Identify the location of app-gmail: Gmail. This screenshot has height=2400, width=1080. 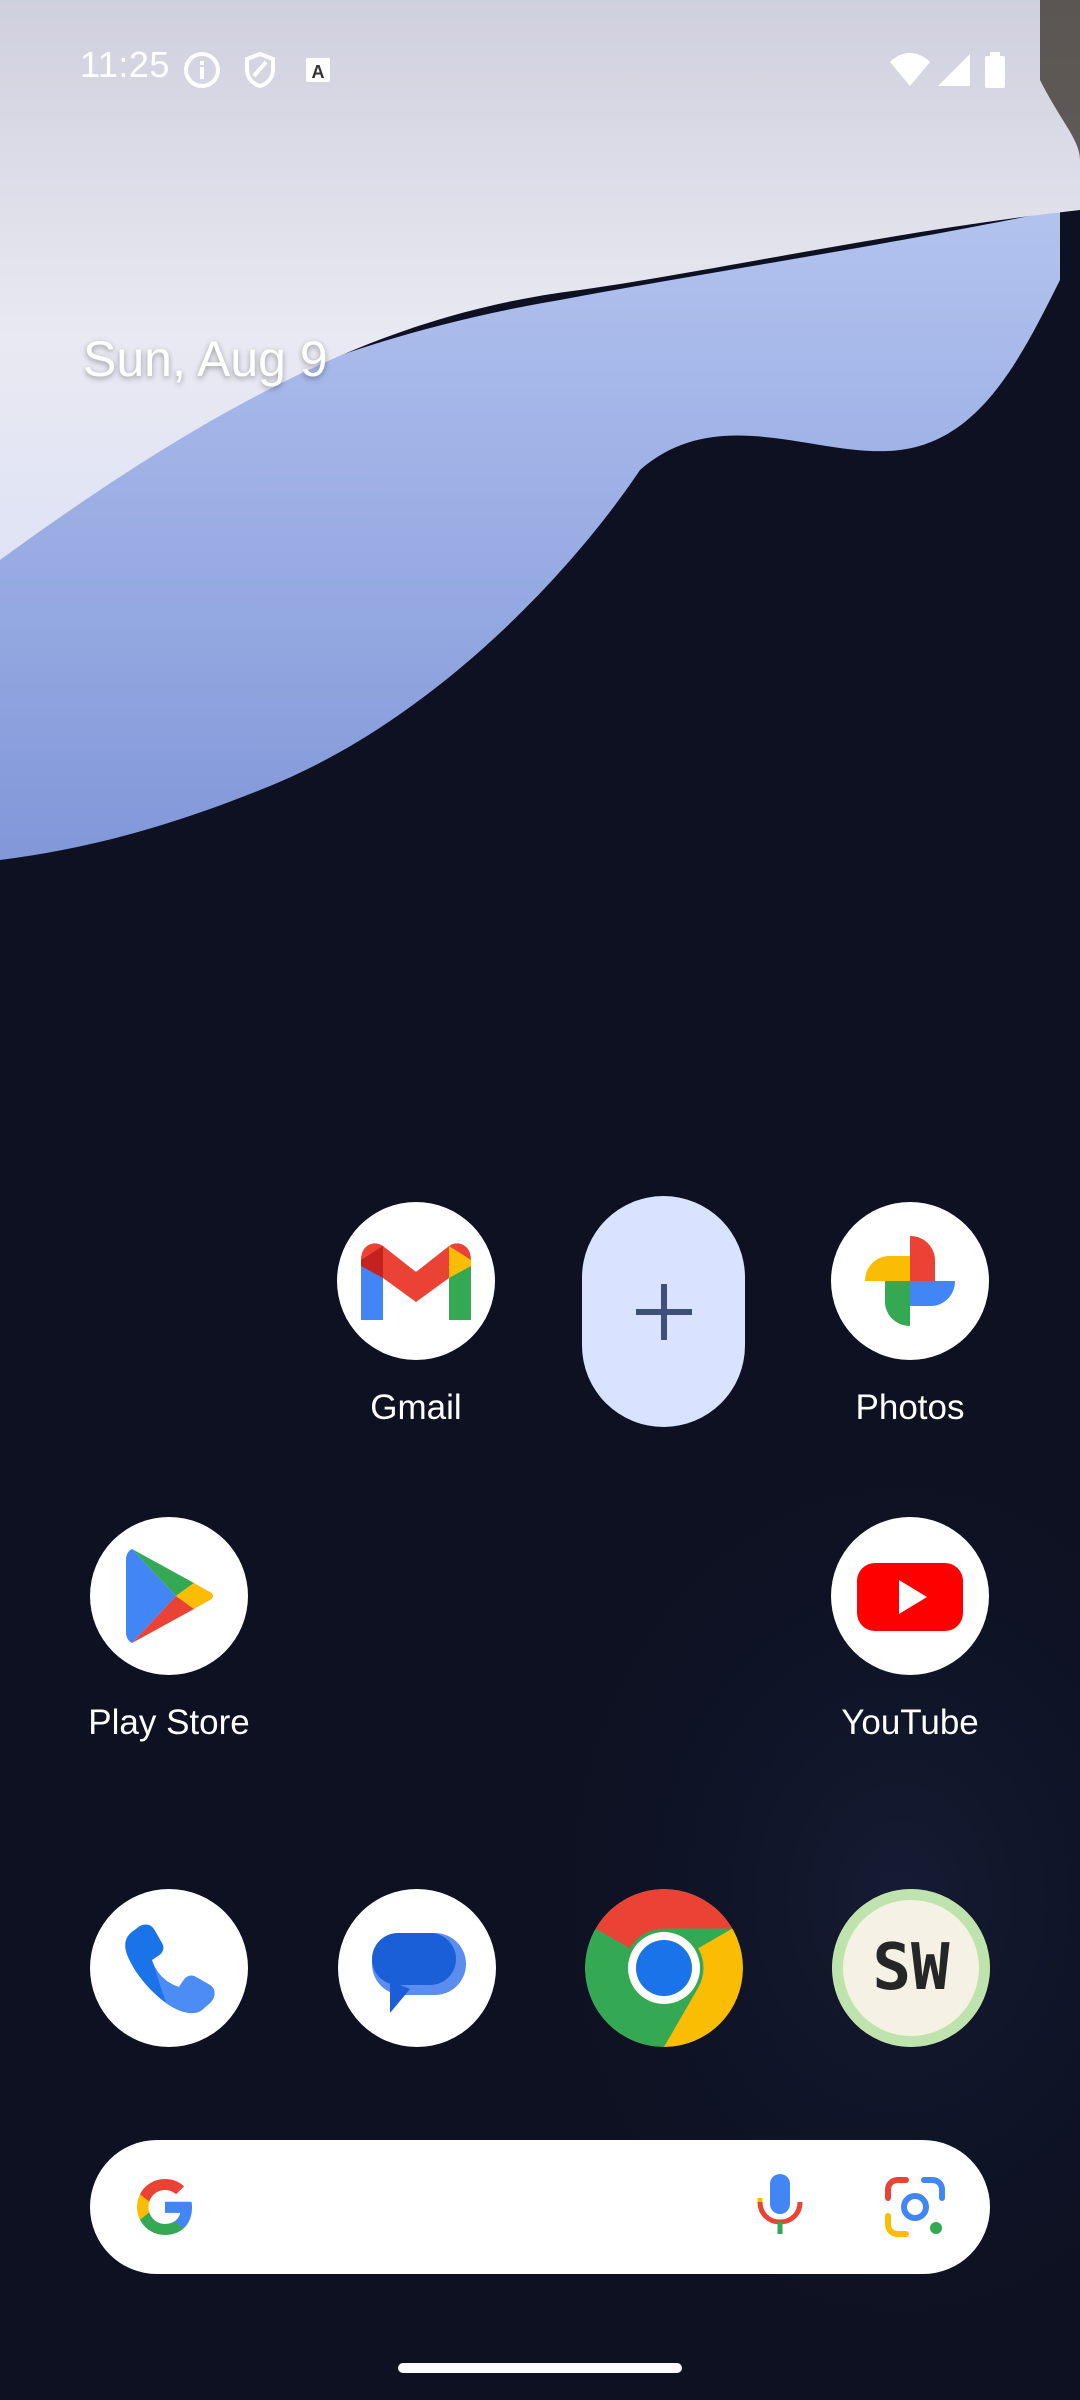
(416, 1315).